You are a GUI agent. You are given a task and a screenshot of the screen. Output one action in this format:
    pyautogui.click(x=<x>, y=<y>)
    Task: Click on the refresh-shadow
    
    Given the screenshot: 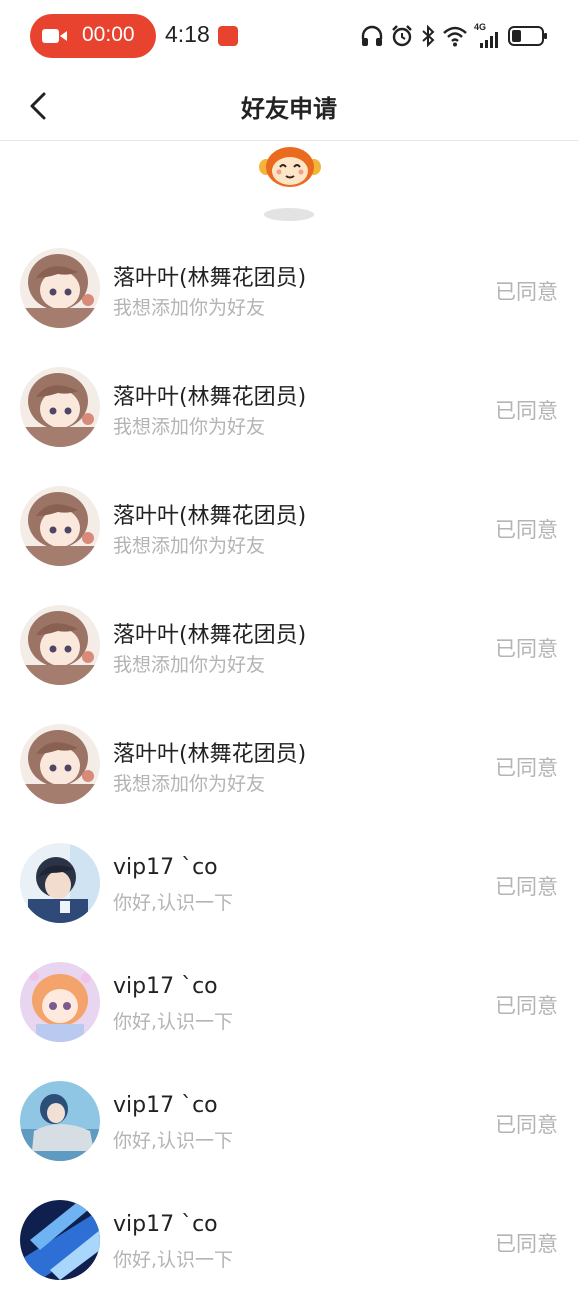 What is the action you would take?
    pyautogui.click(x=289, y=214)
    